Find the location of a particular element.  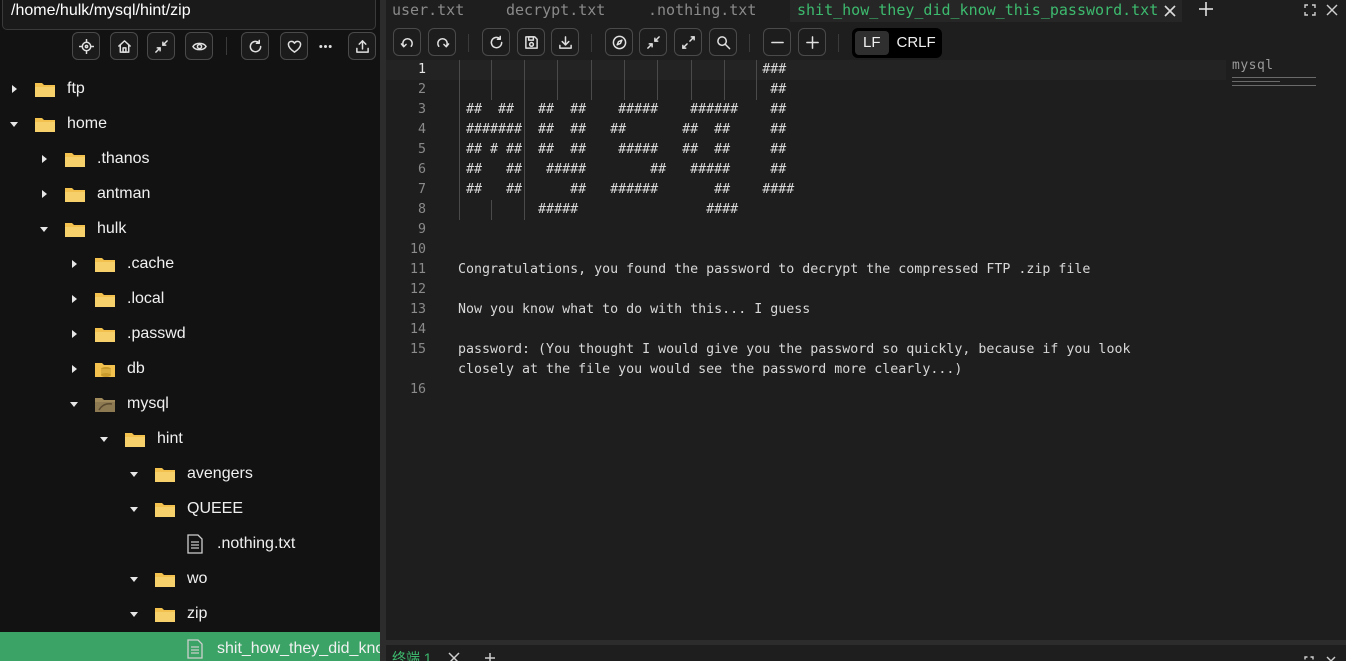

tree-folder-item: hulk is located at coordinates (190, 229).